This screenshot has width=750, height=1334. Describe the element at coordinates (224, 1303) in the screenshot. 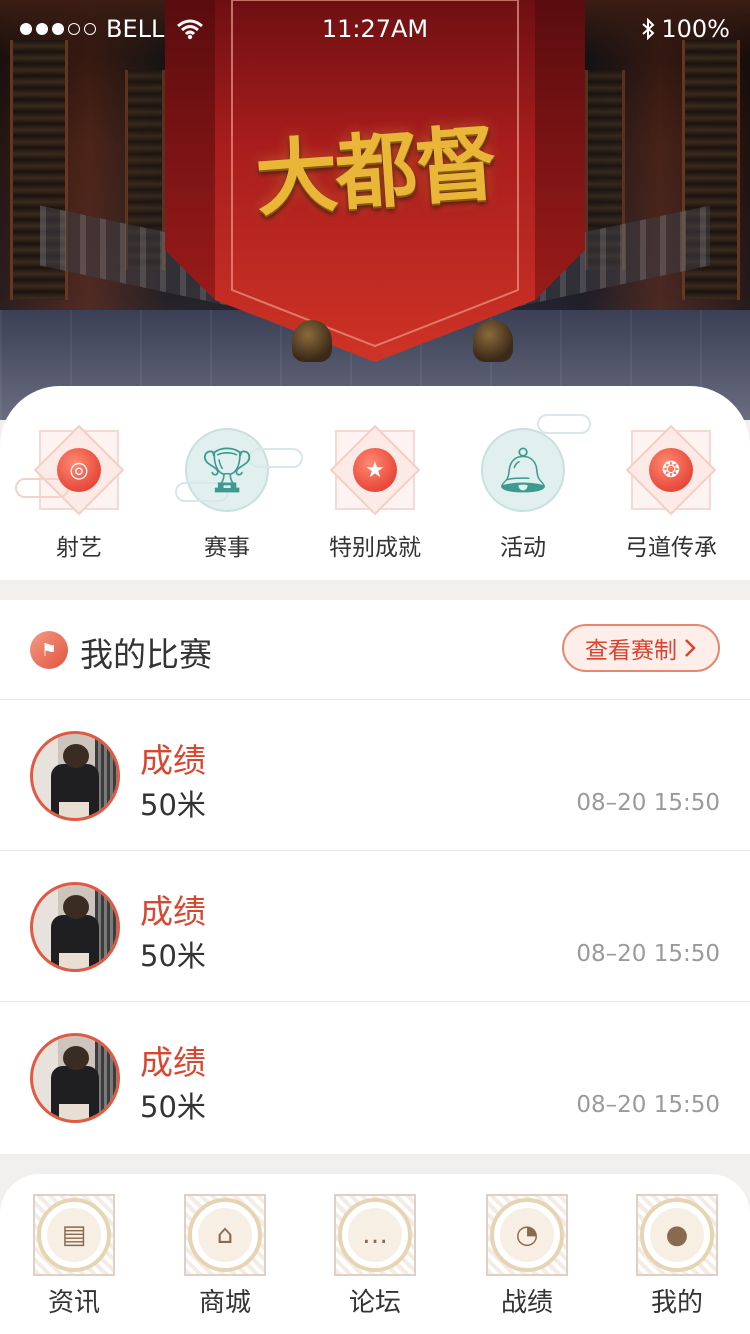

I see `nav-label: 商城` at that location.